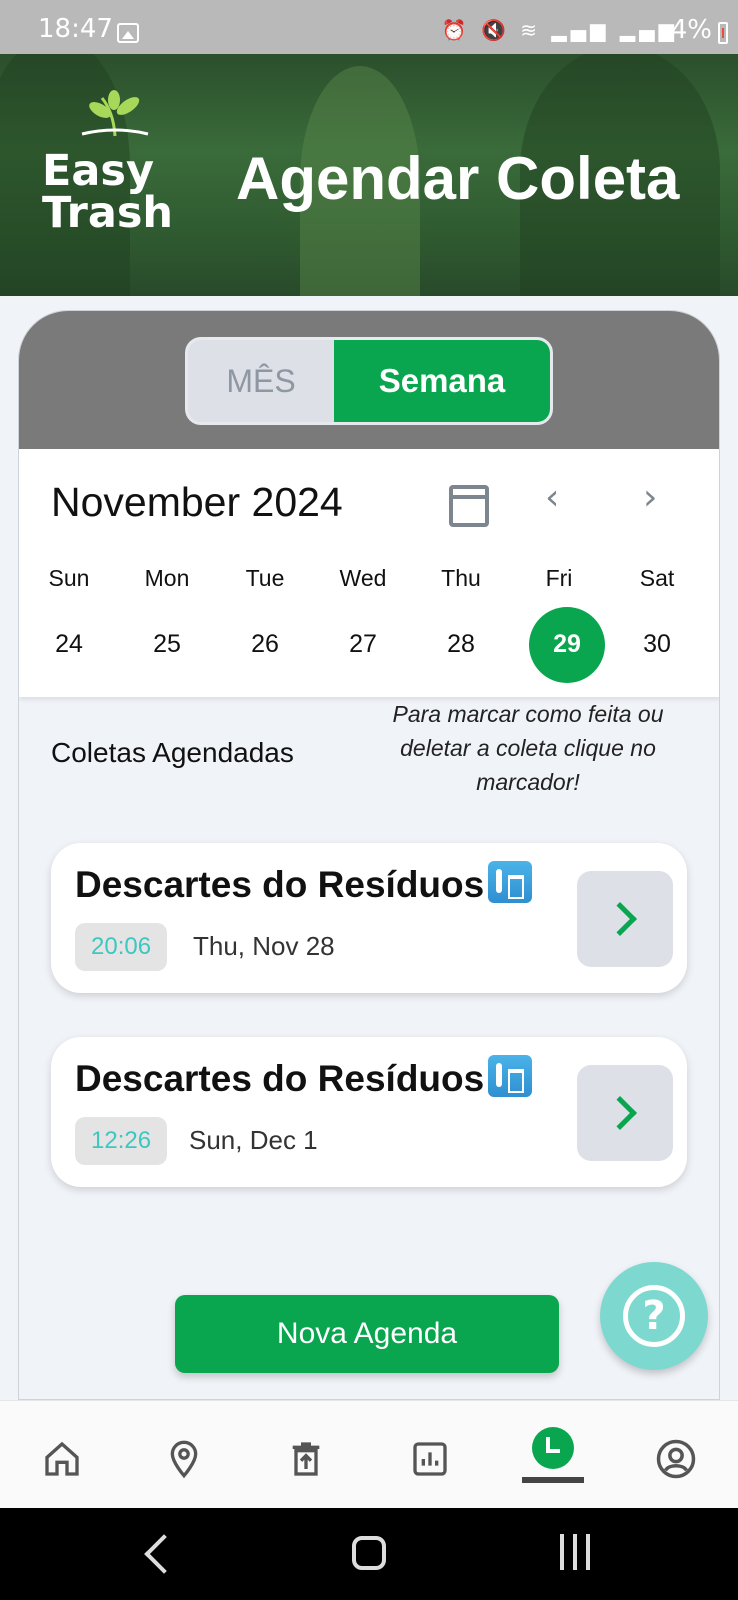 The height and width of the screenshot is (1600, 738). What do you see at coordinates (121, 1141) in the screenshot?
I see `time-badge: 12:26` at bounding box center [121, 1141].